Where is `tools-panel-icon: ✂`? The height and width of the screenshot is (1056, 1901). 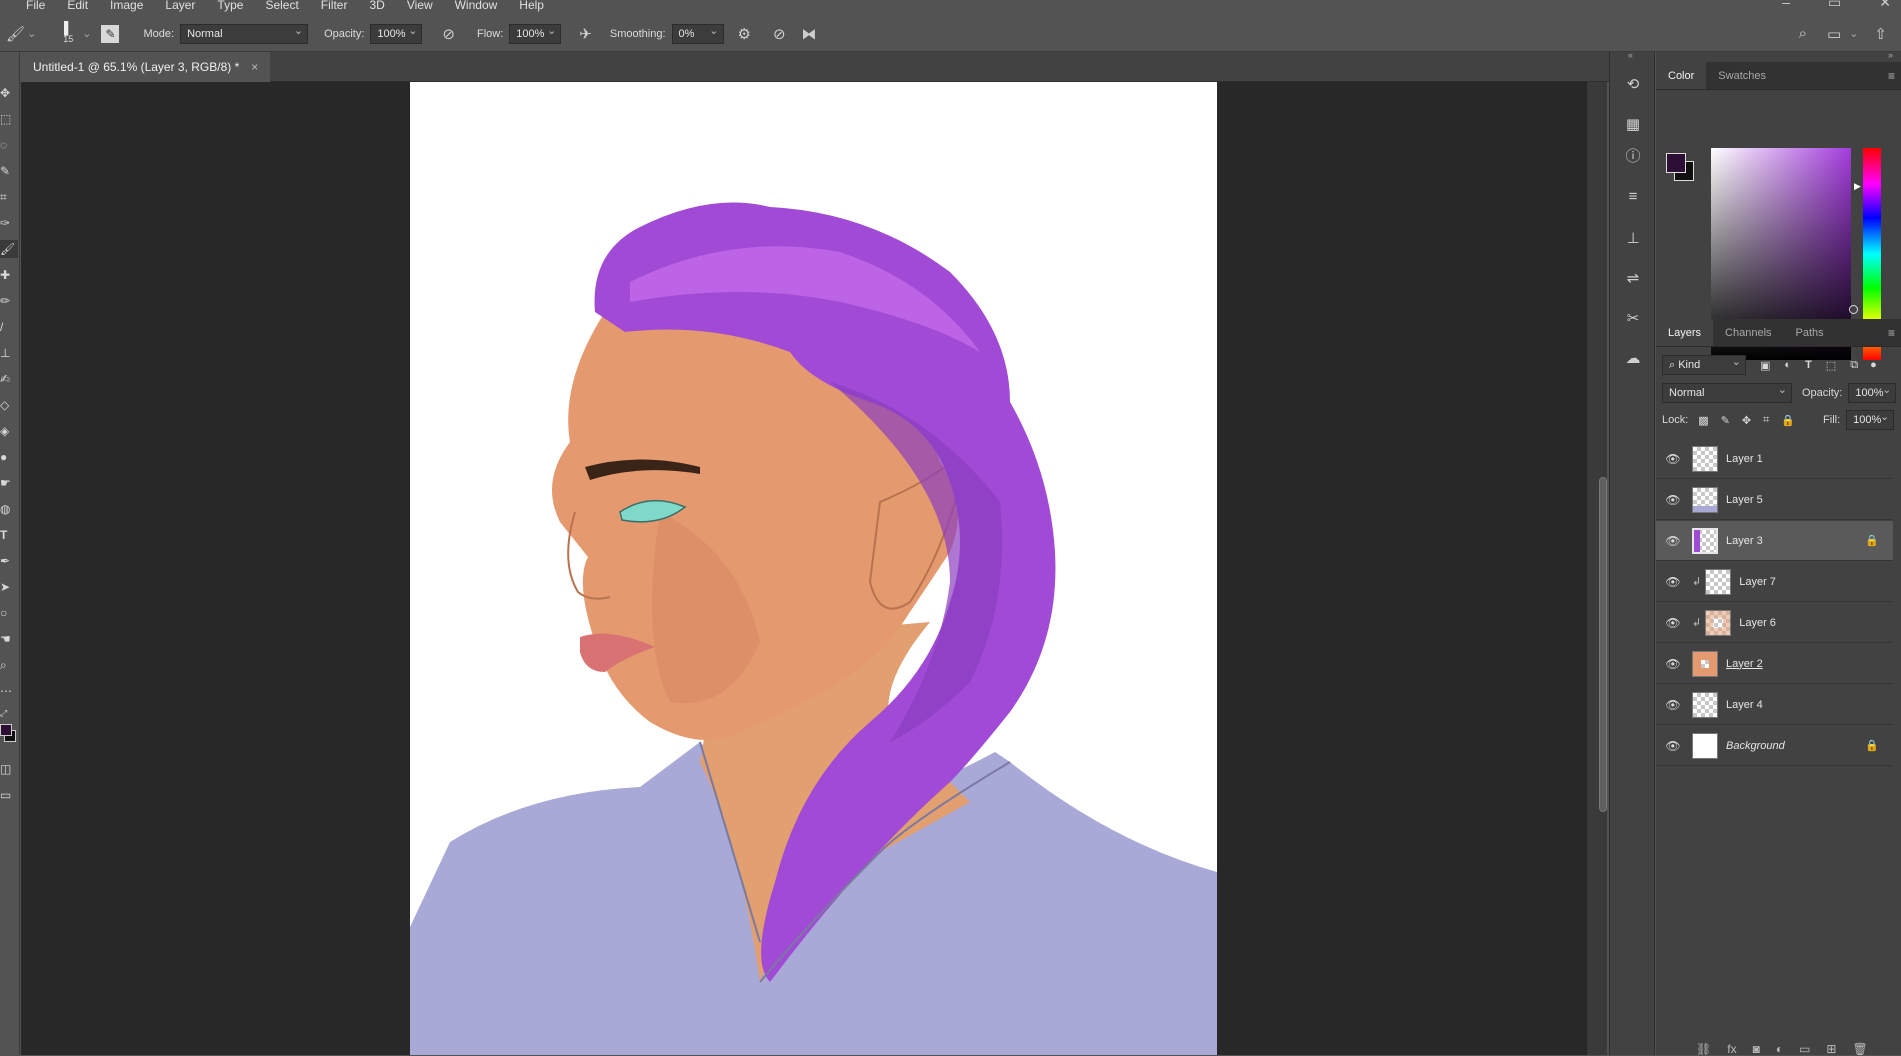
tools-panel-icon: ✂ is located at coordinates (1633, 319).